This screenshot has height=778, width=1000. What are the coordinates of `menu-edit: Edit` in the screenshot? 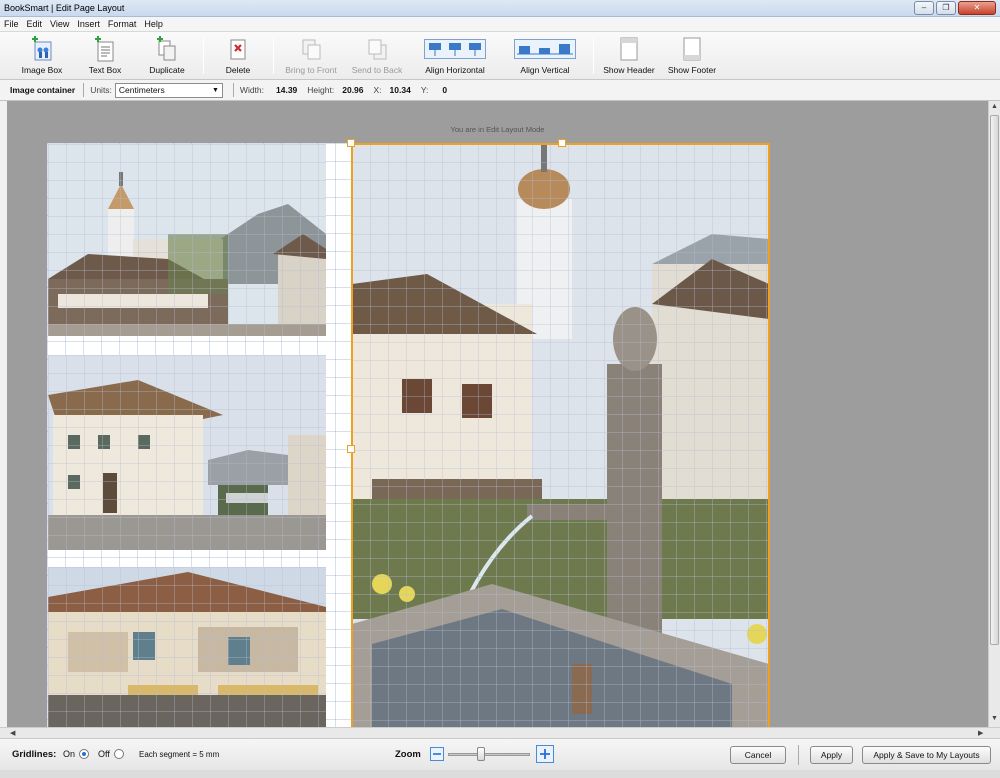 It's located at (35, 24).